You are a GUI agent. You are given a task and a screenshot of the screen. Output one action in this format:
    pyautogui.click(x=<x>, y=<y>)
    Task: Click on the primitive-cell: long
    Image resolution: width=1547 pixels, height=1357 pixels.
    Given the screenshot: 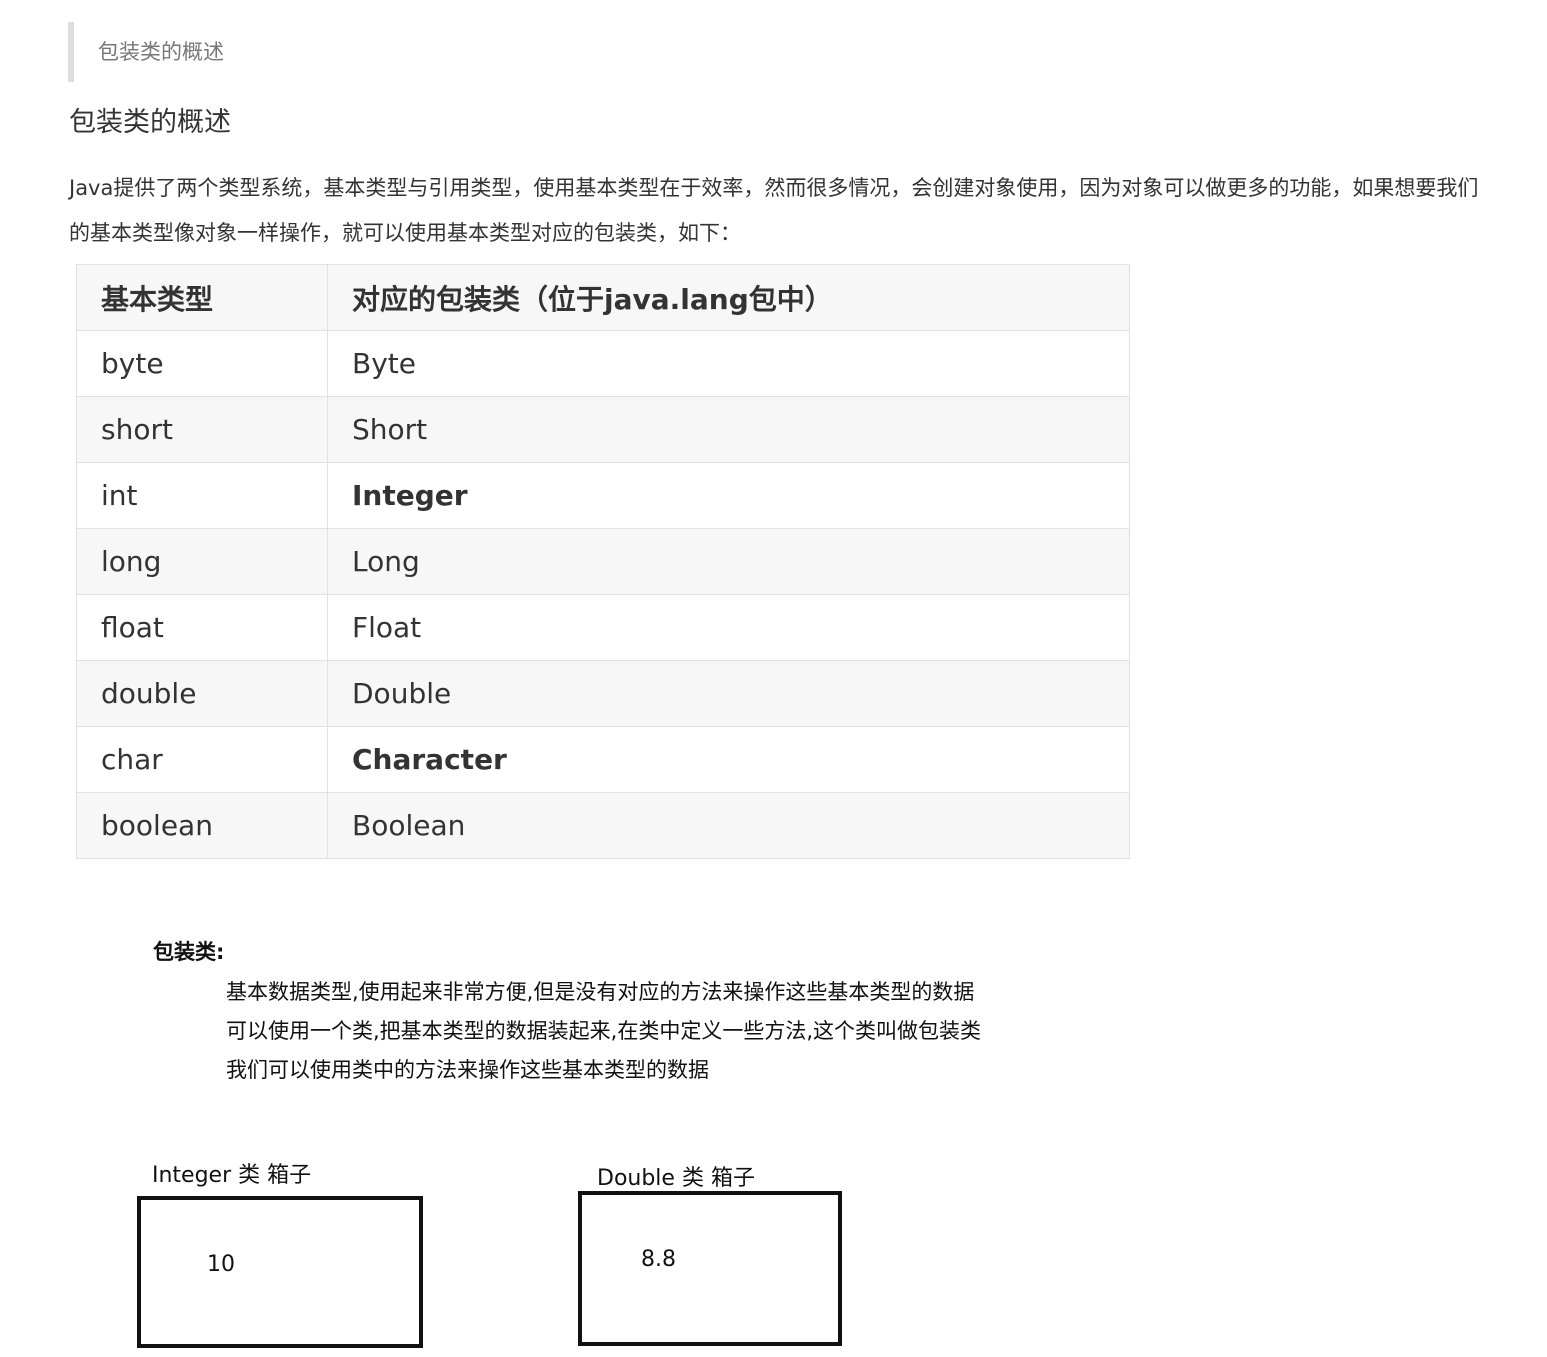 What is the action you would take?
    pyautogui.click(x=202, y=561)
    